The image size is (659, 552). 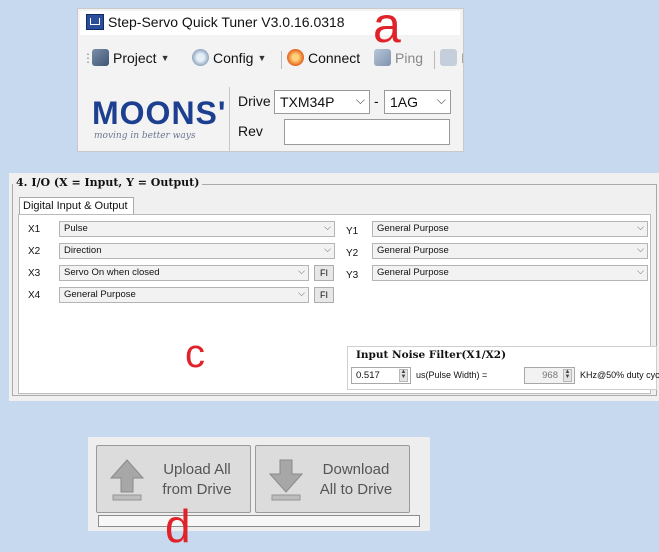 What do you see at coordinates (135, 57) in the screenshot?
I see `project-label: Project` at bounding box center [135, 57].